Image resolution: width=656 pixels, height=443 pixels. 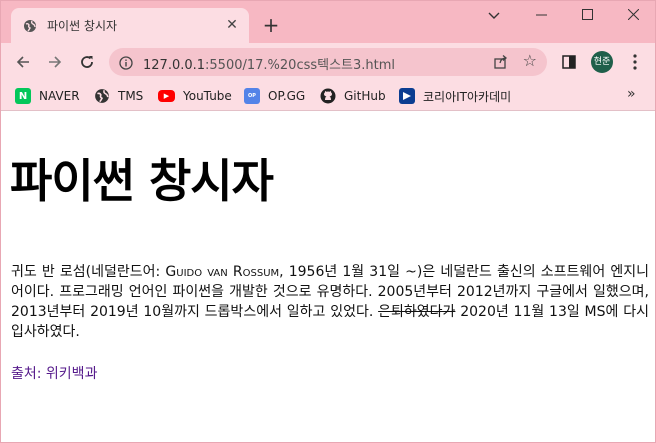 I want to click on back-arrow-icon, so click(x=23, y=62).